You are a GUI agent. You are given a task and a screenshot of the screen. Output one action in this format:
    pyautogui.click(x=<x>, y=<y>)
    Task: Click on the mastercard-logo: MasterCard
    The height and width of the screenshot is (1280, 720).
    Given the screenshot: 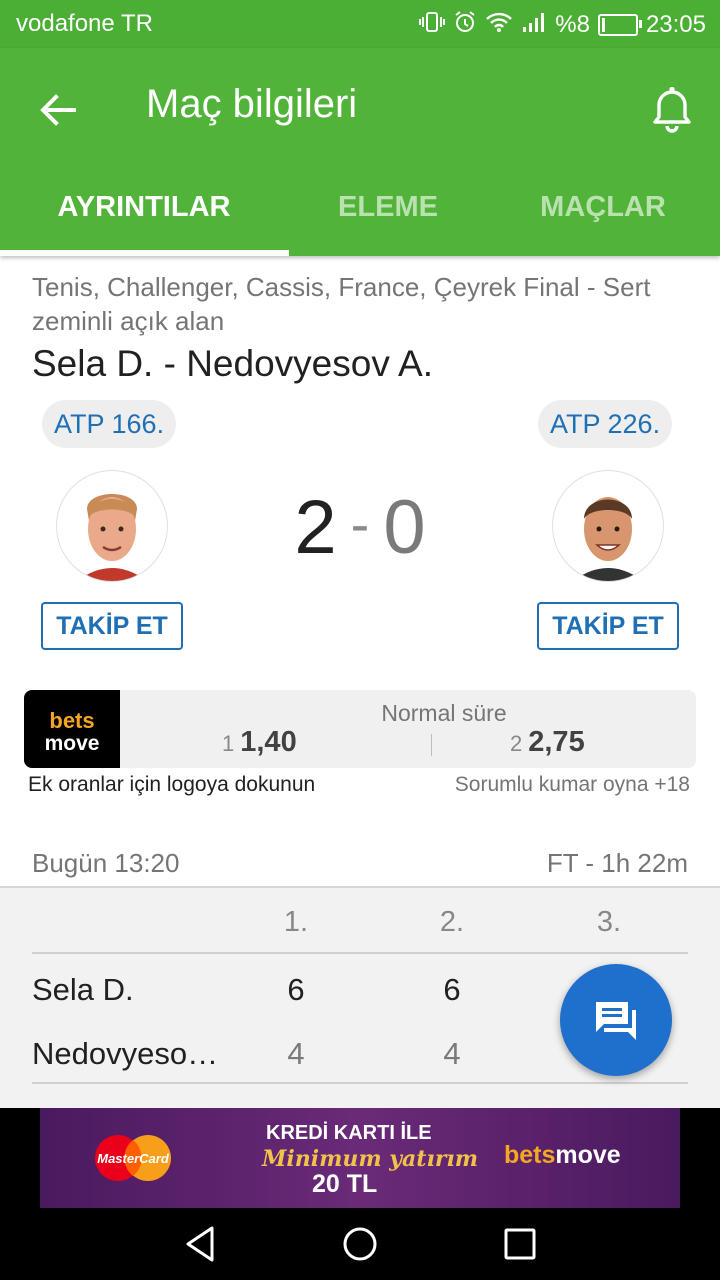 What is the action you would take?
    pyautogui.click(x=133, y=1158)
    